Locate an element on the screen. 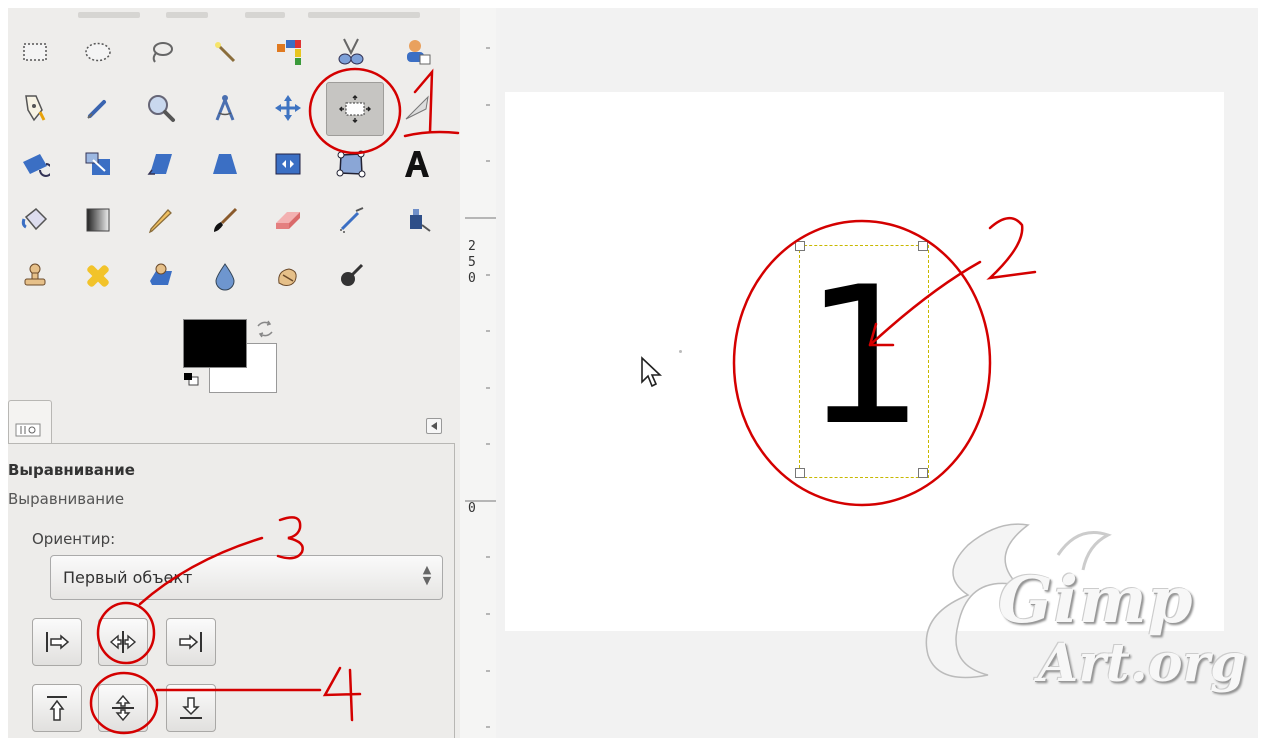 This screenshot has width=1266, height=738. align-right-edge-button is located at coordinates (191, 642).